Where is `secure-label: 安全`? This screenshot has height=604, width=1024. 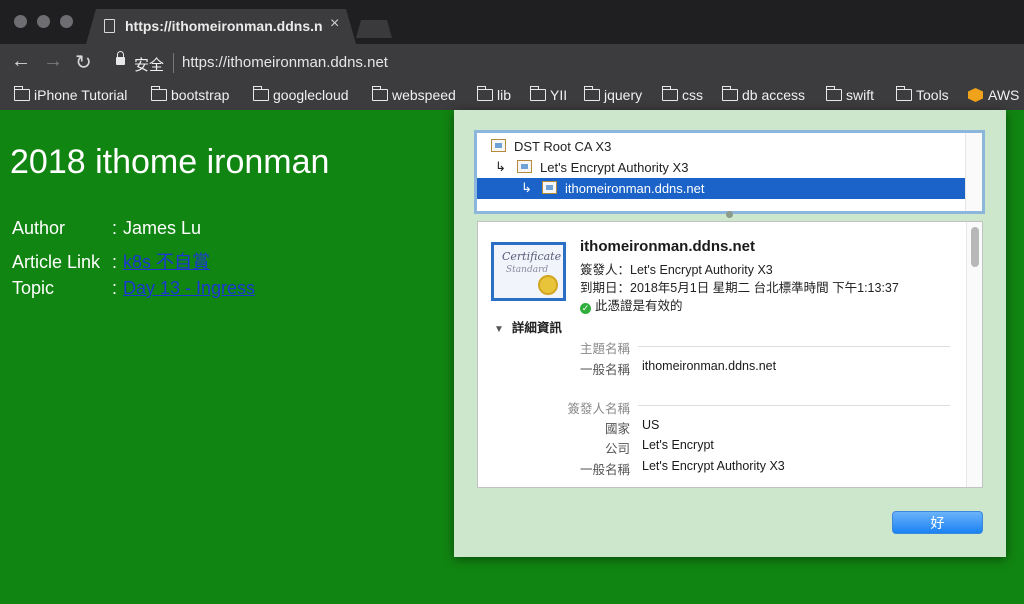
secure-label: 安全 is located at coordinates (149, 64).